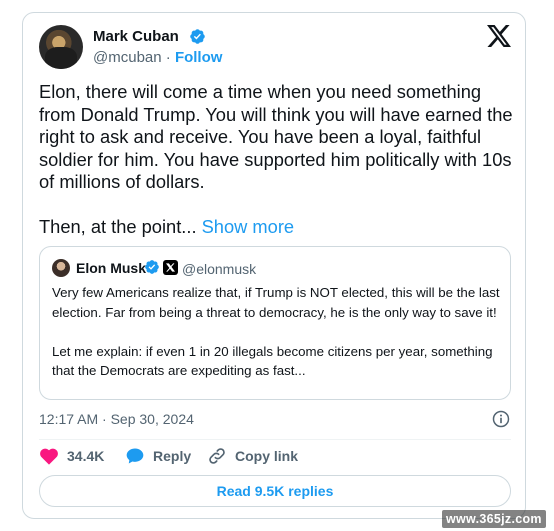 The image size is (554, 531). What do you see at coordinates (172, 456) in the screenshot?
I see `reply-label: Reply` at bounding box center [172, 456].